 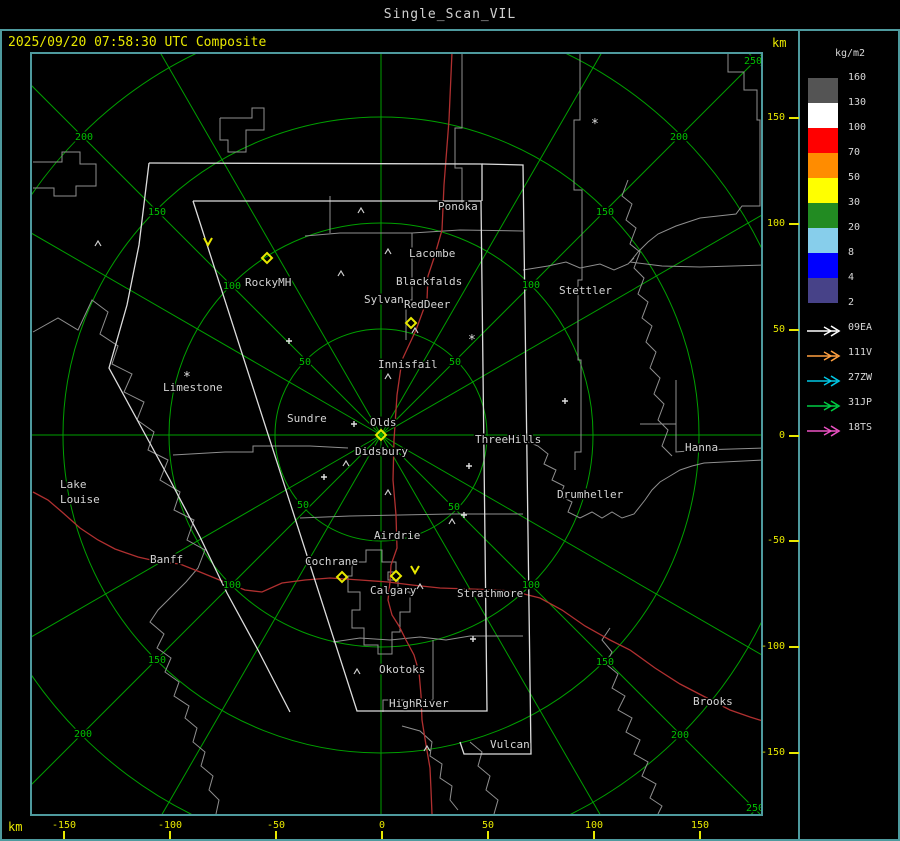 What do you see at coordinates (382, 825) in the screenshot?
I see `bottom-axis-tick-label: 0` at bounding box center [382, 825].